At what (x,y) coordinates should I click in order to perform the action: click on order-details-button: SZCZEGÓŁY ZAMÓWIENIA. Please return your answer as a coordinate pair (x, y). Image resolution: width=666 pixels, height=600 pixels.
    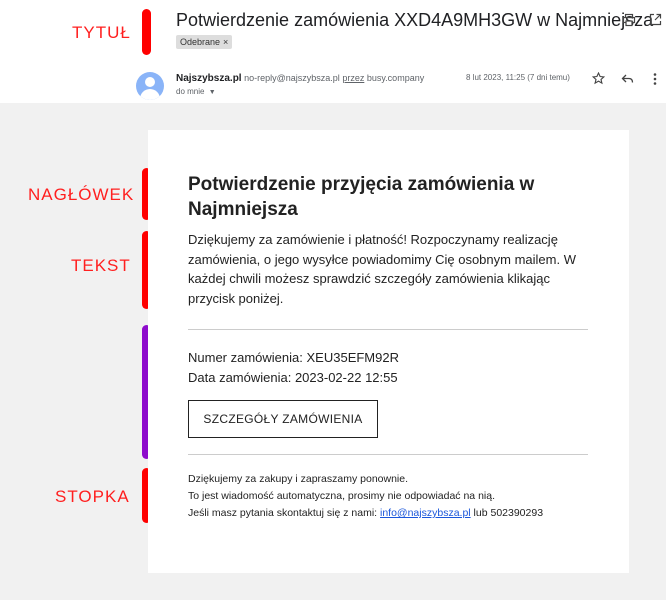
    Looking at the image, I should click on (283, 419).